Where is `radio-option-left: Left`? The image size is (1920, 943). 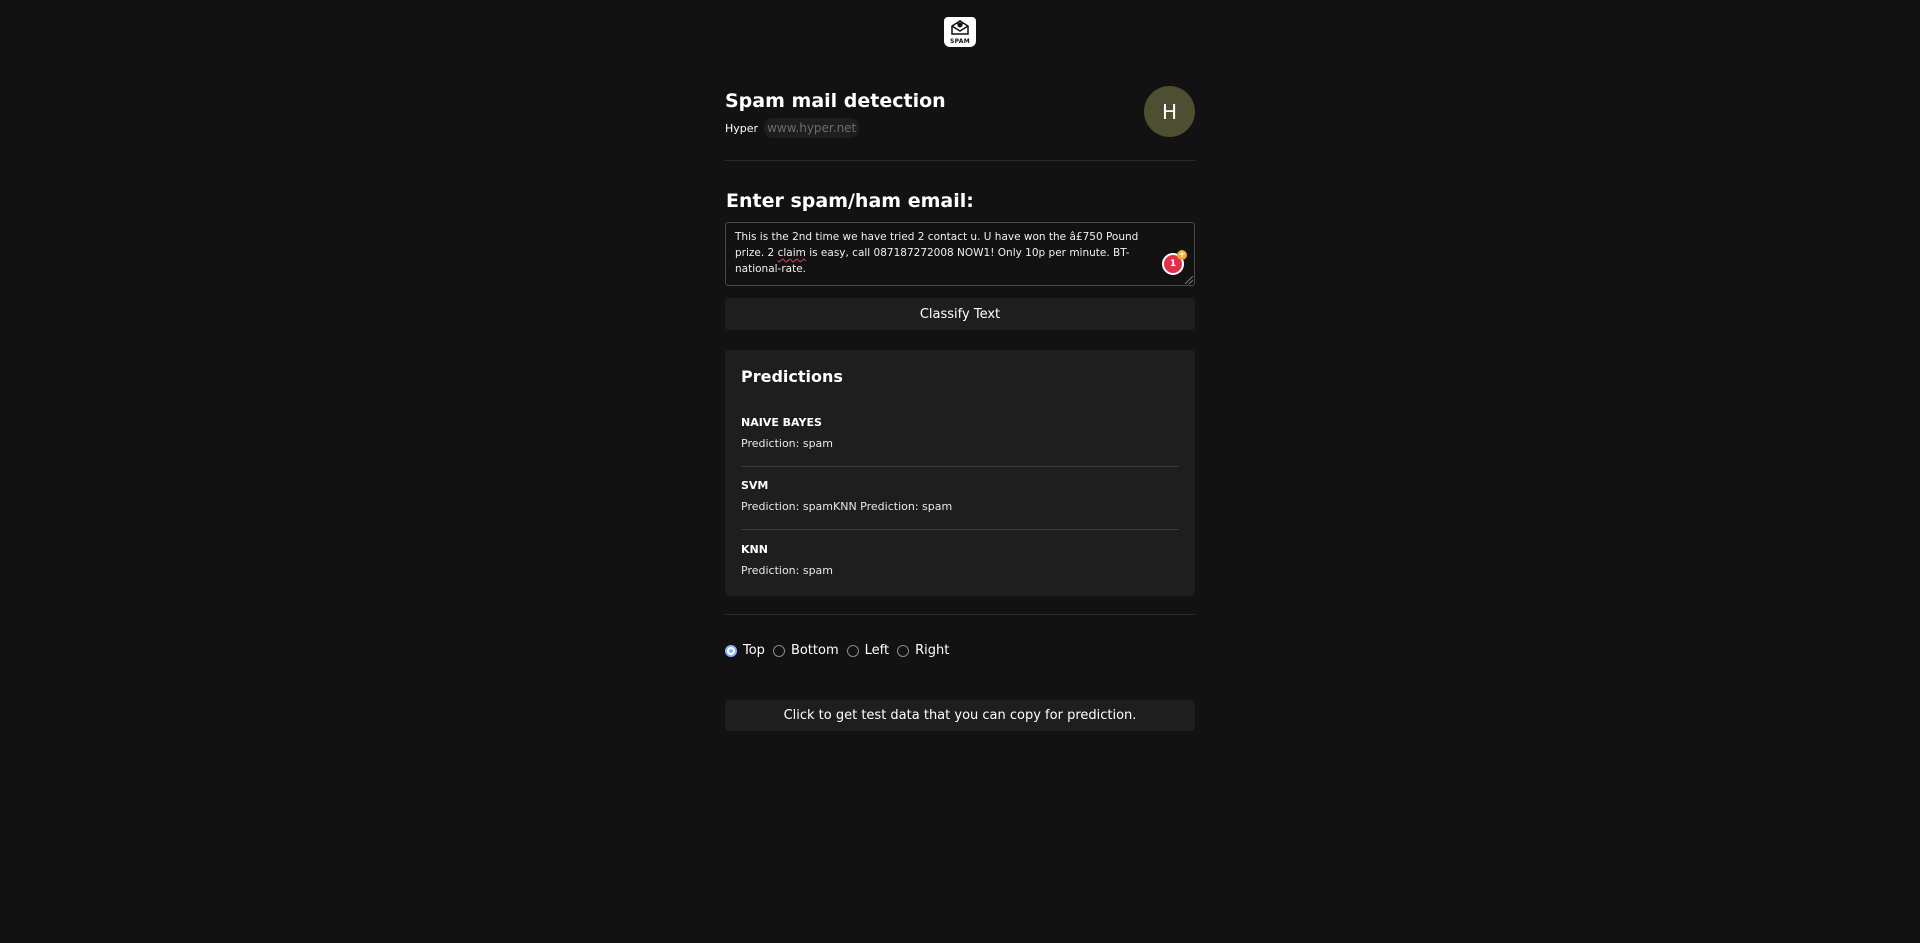 radio-option-left: Left is located at coordinates (868, 650).